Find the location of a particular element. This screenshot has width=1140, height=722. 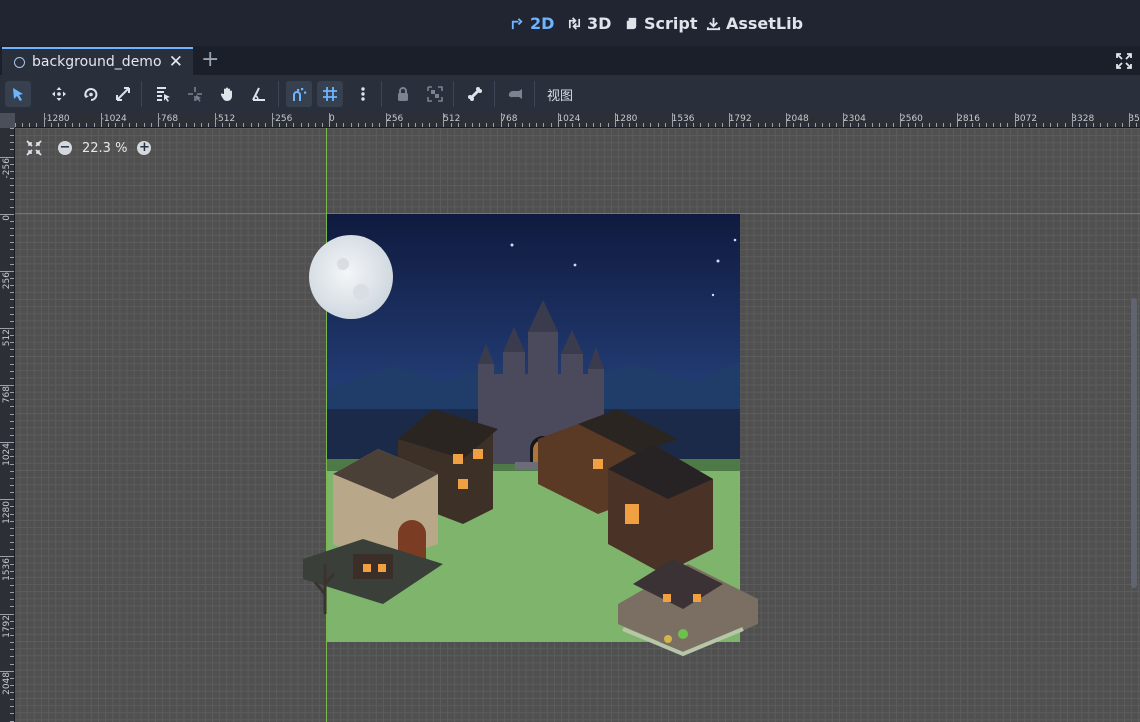

pan-mode-button is located at coordinates (227, 94).